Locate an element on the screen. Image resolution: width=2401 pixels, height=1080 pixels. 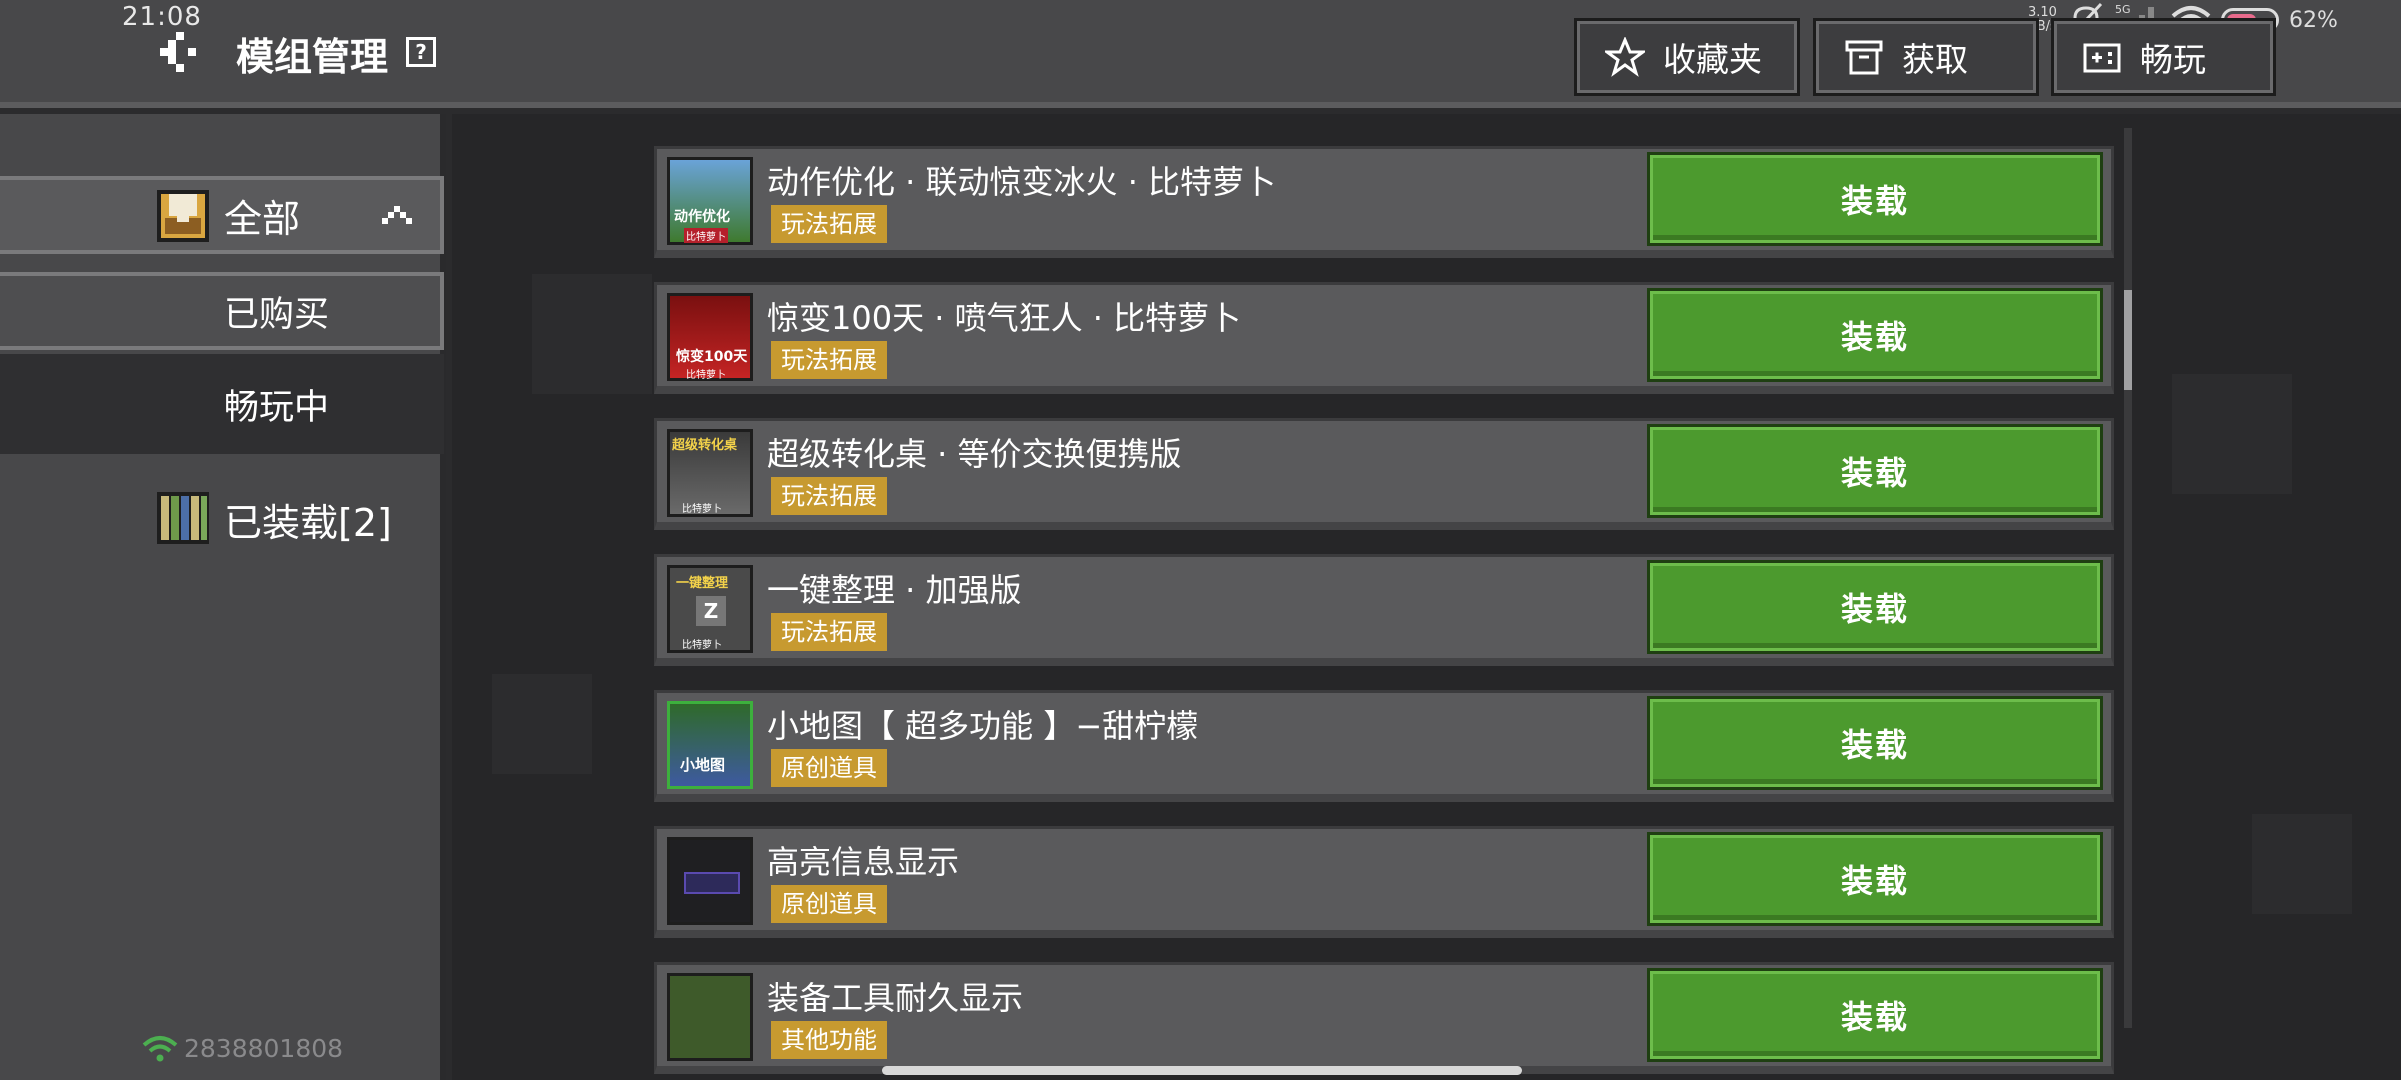
scrollbar-track is located at coordinates (2128, 578).